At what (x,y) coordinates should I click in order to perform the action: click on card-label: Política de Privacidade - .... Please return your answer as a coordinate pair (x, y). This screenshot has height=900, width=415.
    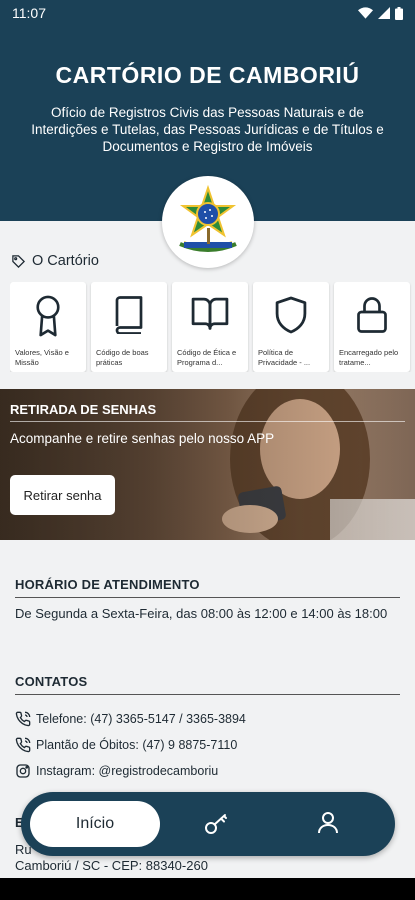
    Looking at the image, I should click on (284, 357).